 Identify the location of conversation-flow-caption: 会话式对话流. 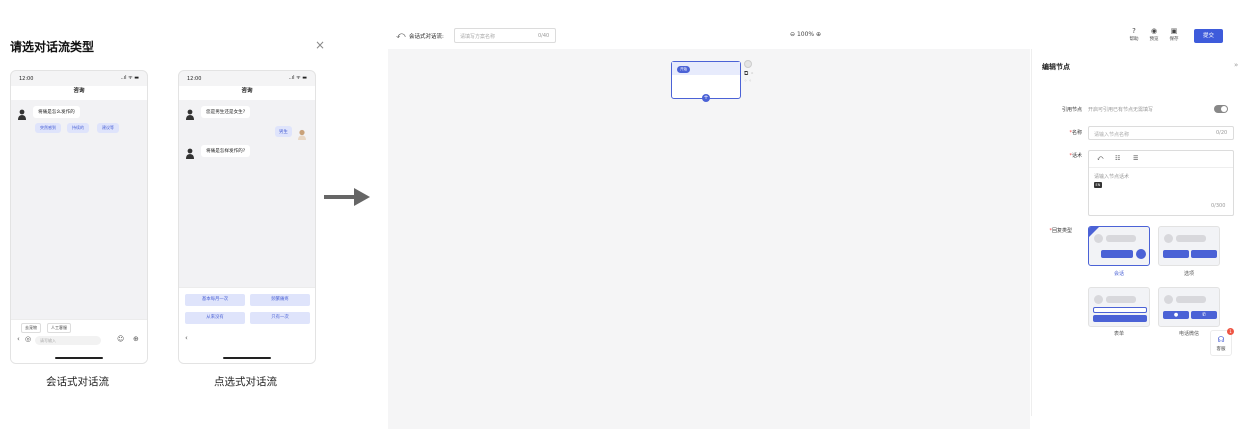
(77, 382).